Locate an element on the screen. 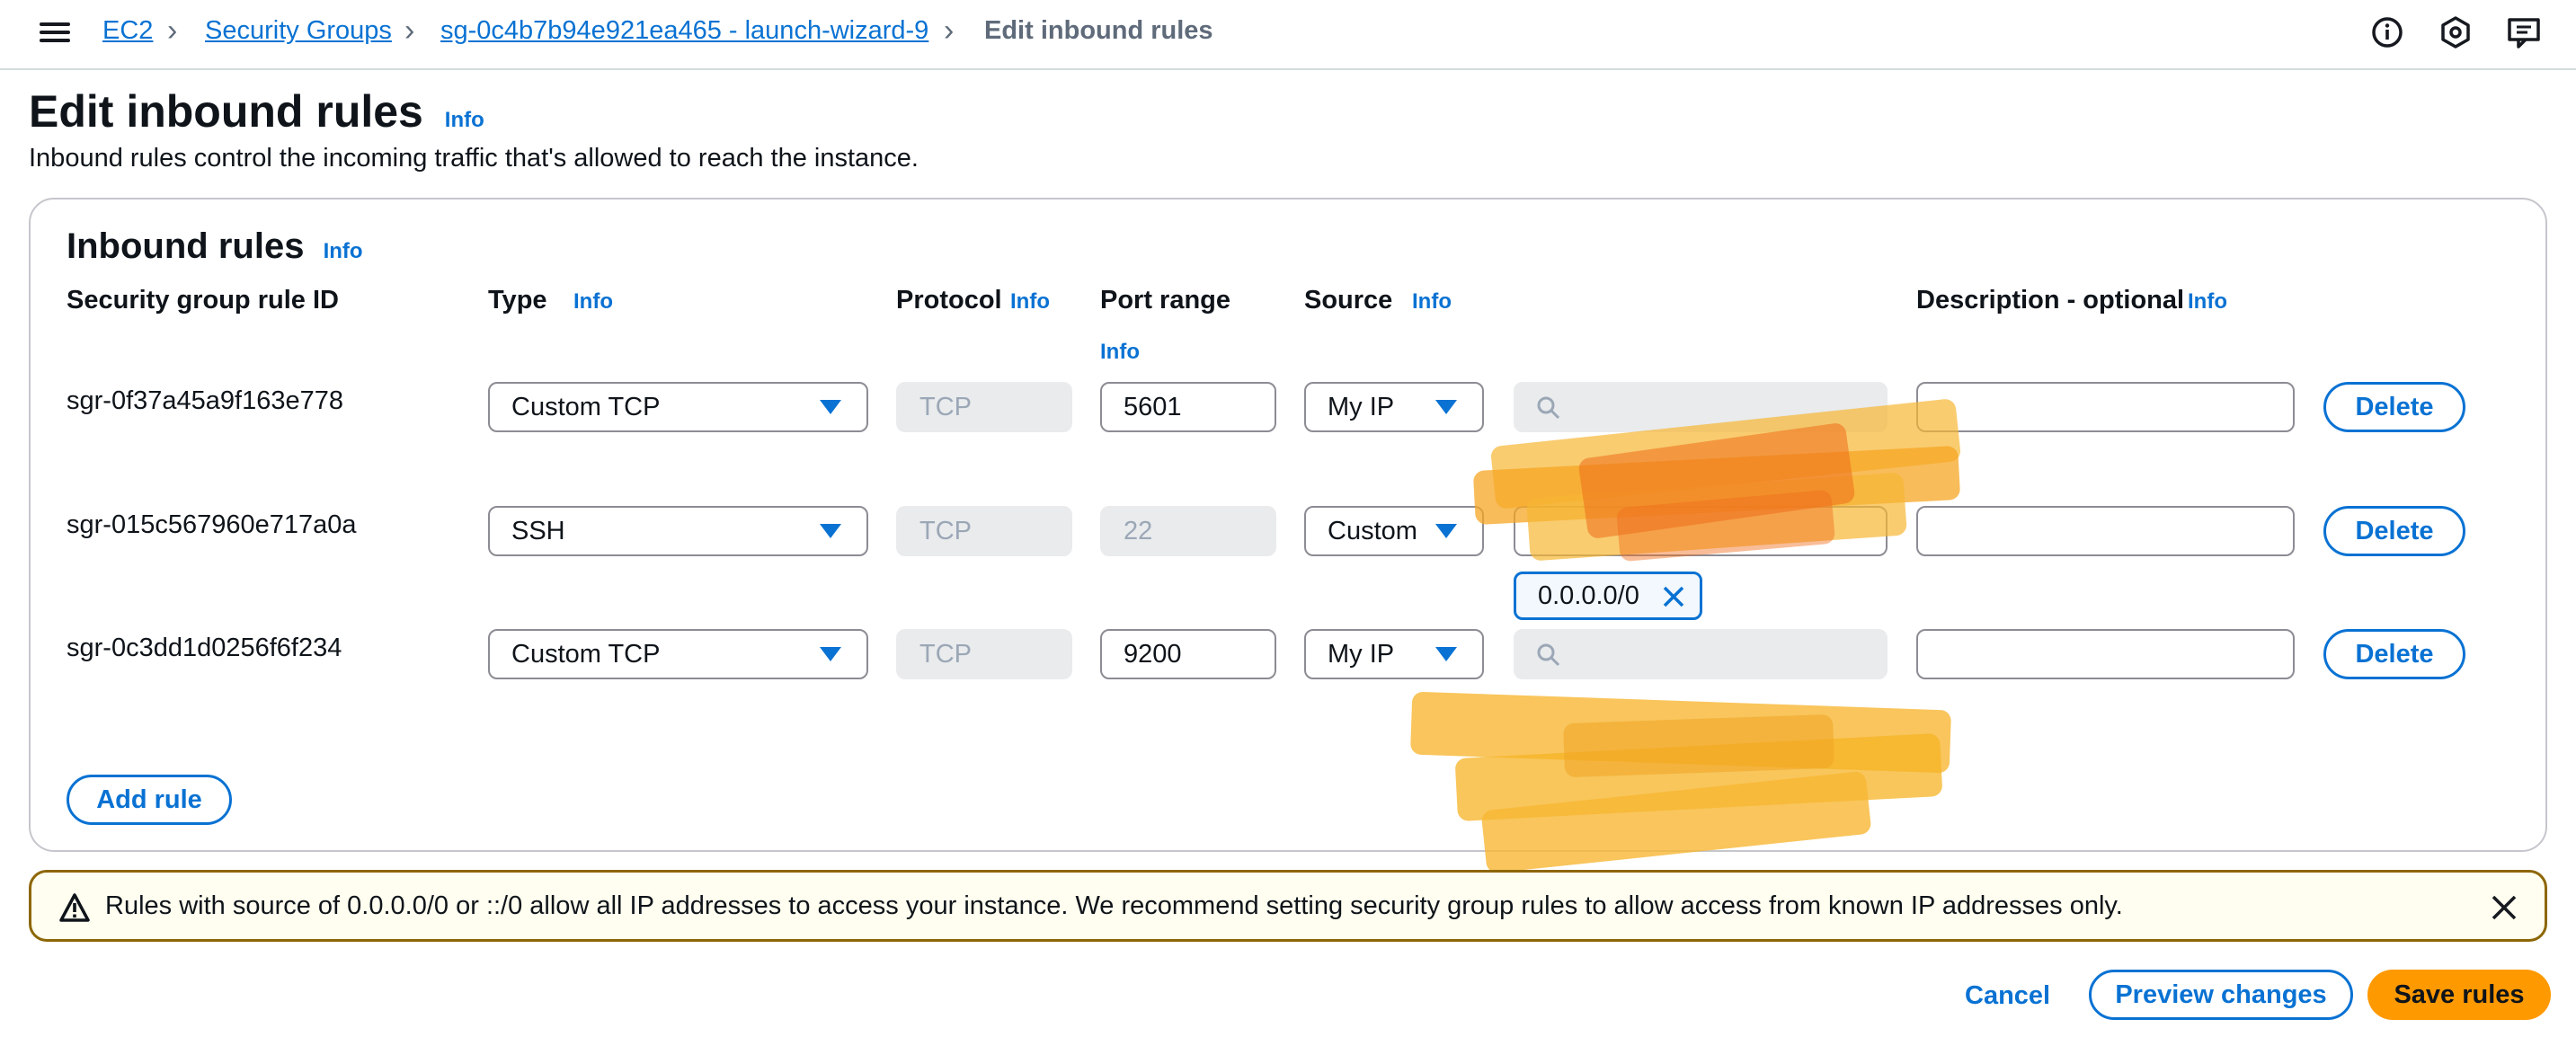 This screenshot has height=1037, width=2576. cidr-token-label: 0.0.0.0/0 is located at coordinates (1588, 595).